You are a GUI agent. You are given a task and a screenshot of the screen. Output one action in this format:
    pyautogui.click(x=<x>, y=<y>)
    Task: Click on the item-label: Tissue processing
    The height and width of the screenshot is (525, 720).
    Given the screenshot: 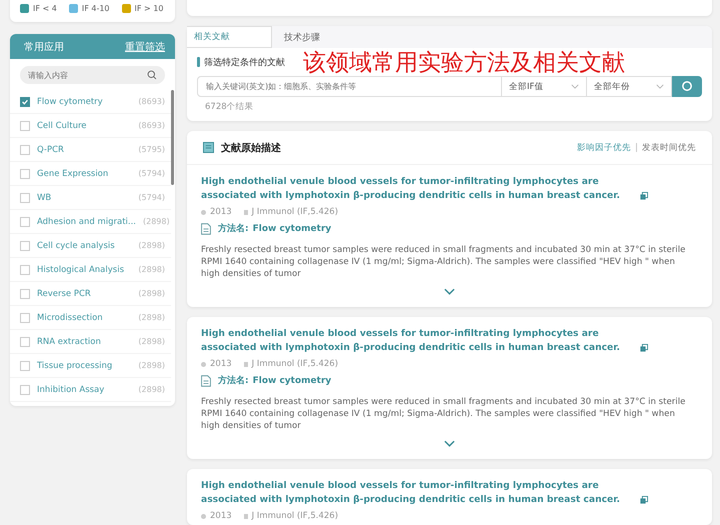 What is the action you would take?
    pyautogui.click(x=75, y=365)
    